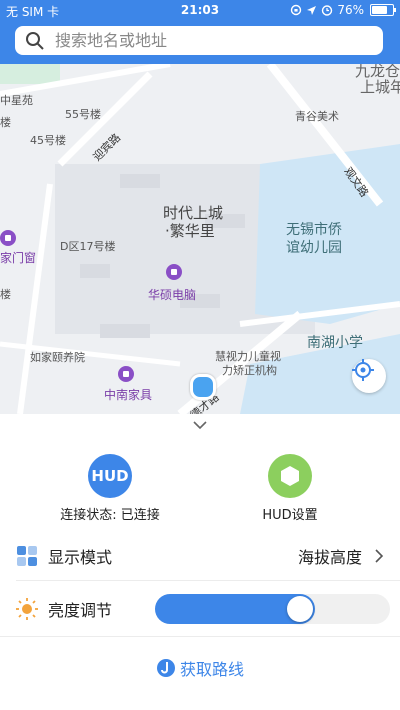 Image resolution: width=400 pixels, height=710 pixels. I want to click on hud-settings-button: HUD设置, so click(290, 488).